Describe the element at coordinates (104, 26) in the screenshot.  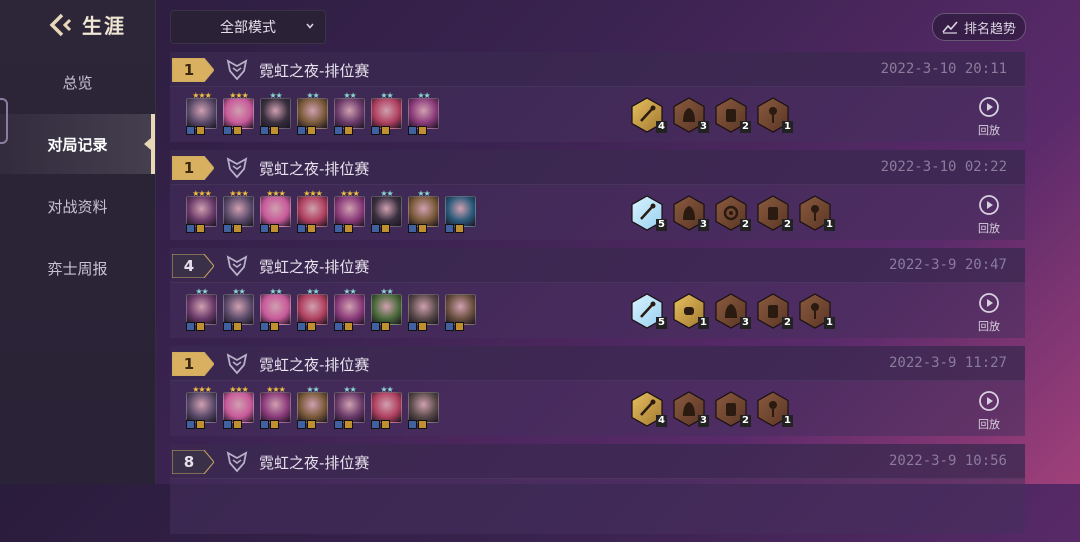
I see `page-title: 生涯` at that location.